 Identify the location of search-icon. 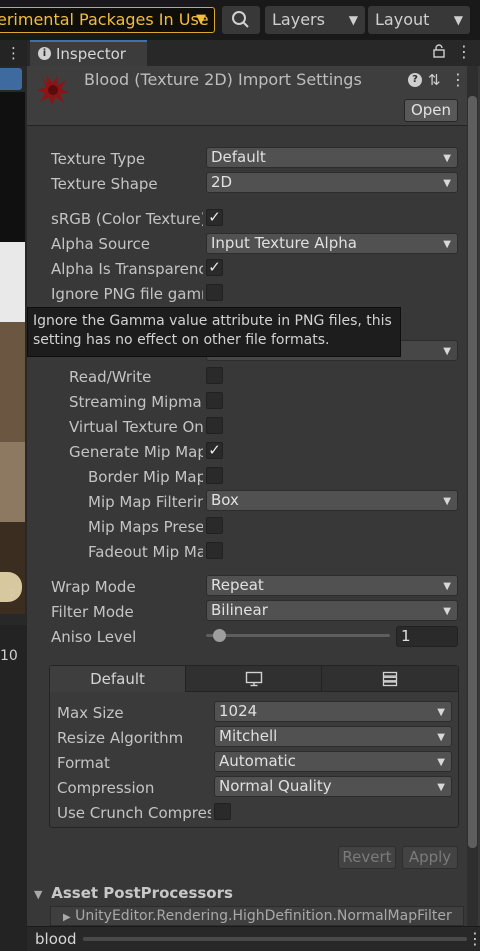
(240, 19).